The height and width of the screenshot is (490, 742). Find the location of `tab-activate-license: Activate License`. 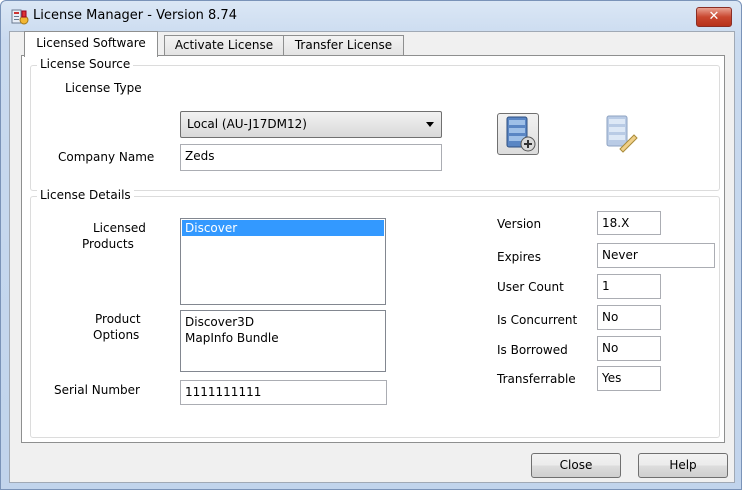

tab-activate-license: Activate License is located at coordinates (224, 45).